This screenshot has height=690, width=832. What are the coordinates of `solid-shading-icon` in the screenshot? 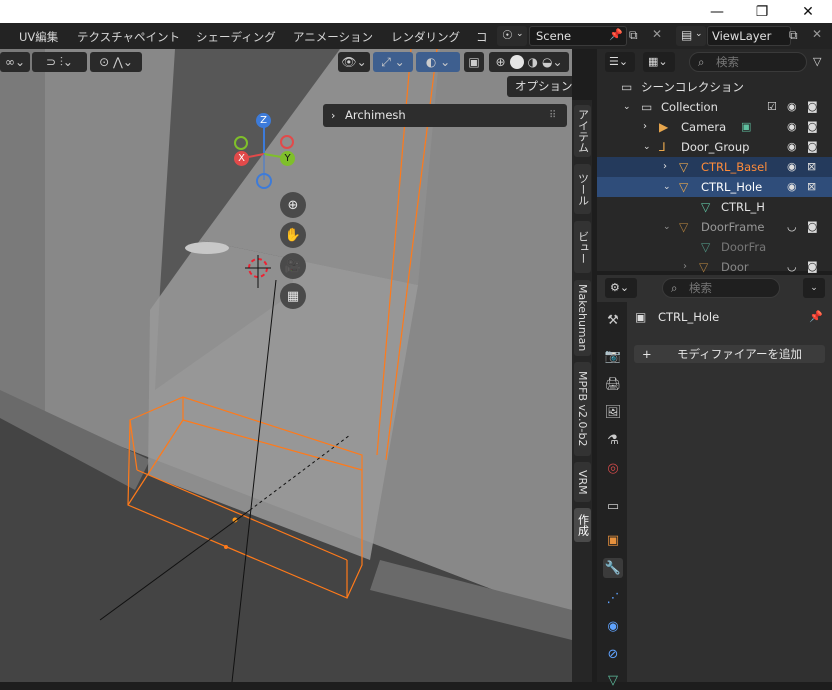 It's located at (516, 62).